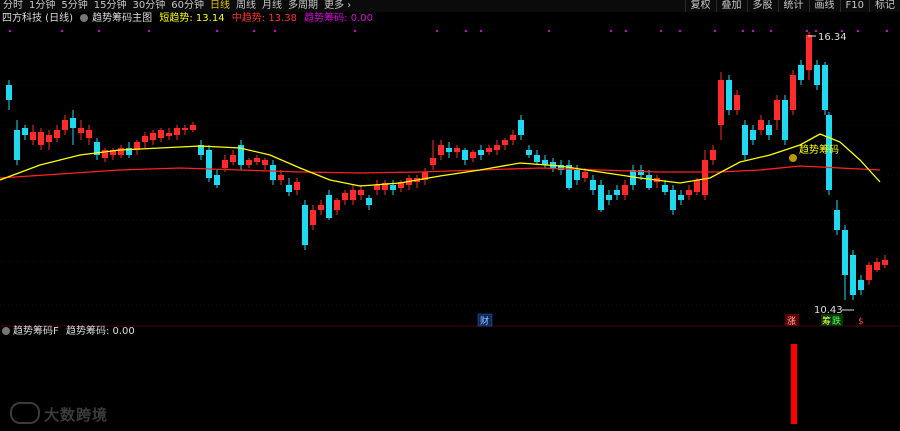  What do you see at coordinates (826, 321) in the screenshot?
I see `chip-marker: 筹` at bounding box center [826, 321].